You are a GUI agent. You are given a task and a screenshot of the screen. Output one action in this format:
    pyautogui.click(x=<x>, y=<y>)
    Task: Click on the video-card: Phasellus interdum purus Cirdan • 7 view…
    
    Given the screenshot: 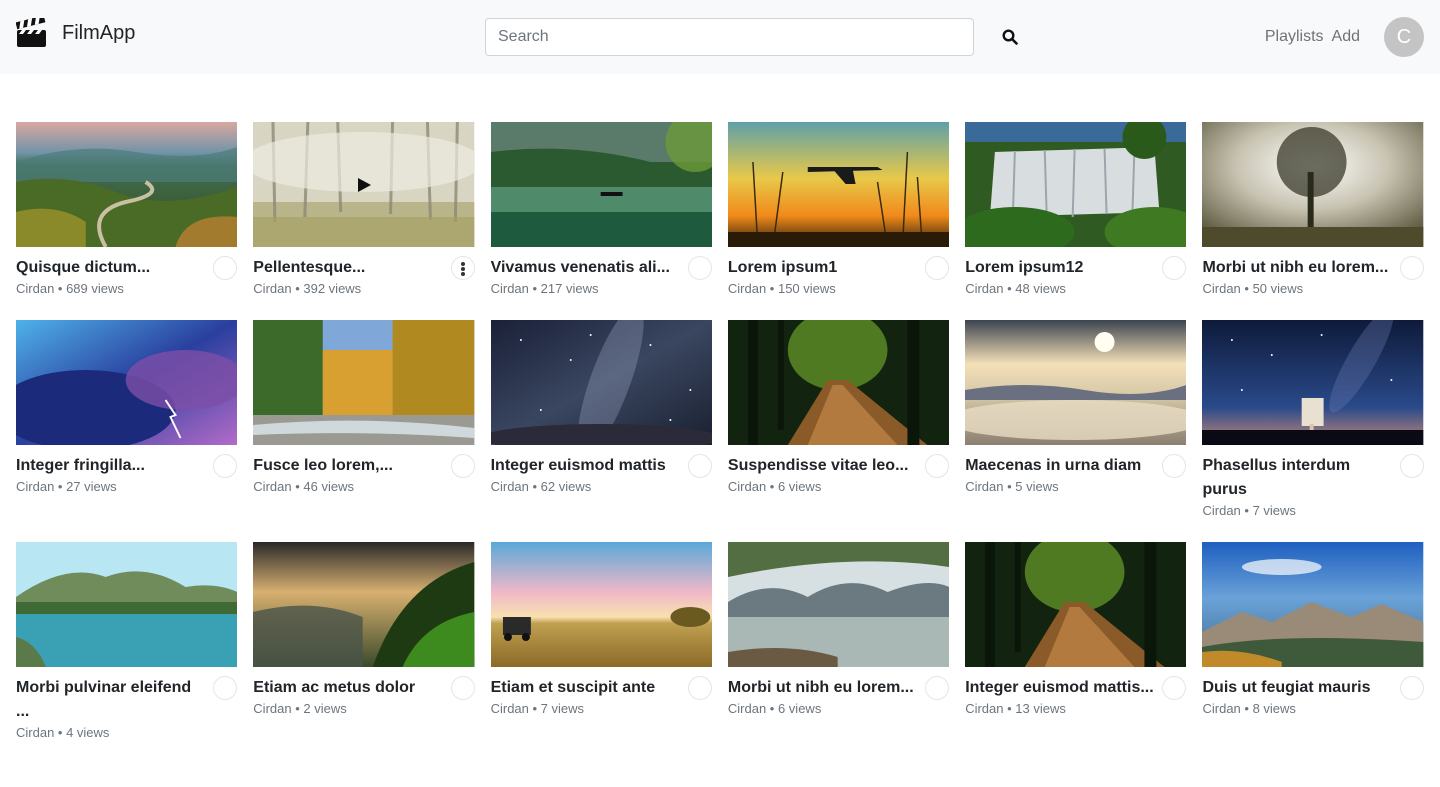 What is the action you would take?
    pyautogui.click(x=1313, y=420)
    